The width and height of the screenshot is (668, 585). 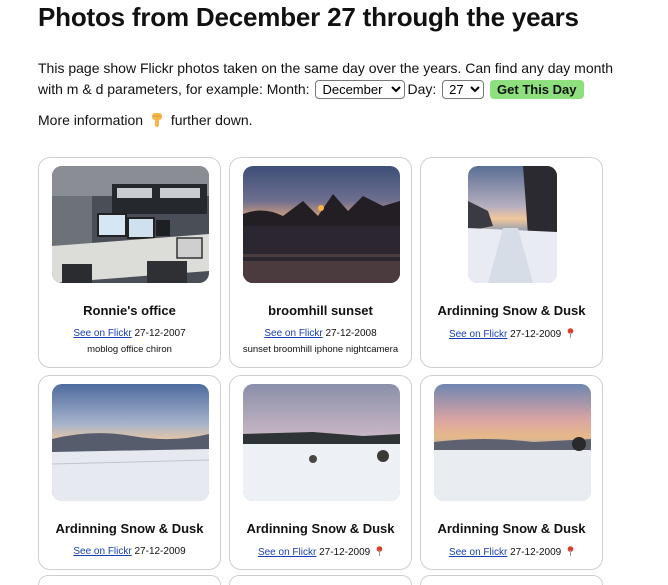 What do you see at coordinates (211, 120) in the screenshot?
I see `more-info-suffix: further down.` at bounding box center [211, 120].